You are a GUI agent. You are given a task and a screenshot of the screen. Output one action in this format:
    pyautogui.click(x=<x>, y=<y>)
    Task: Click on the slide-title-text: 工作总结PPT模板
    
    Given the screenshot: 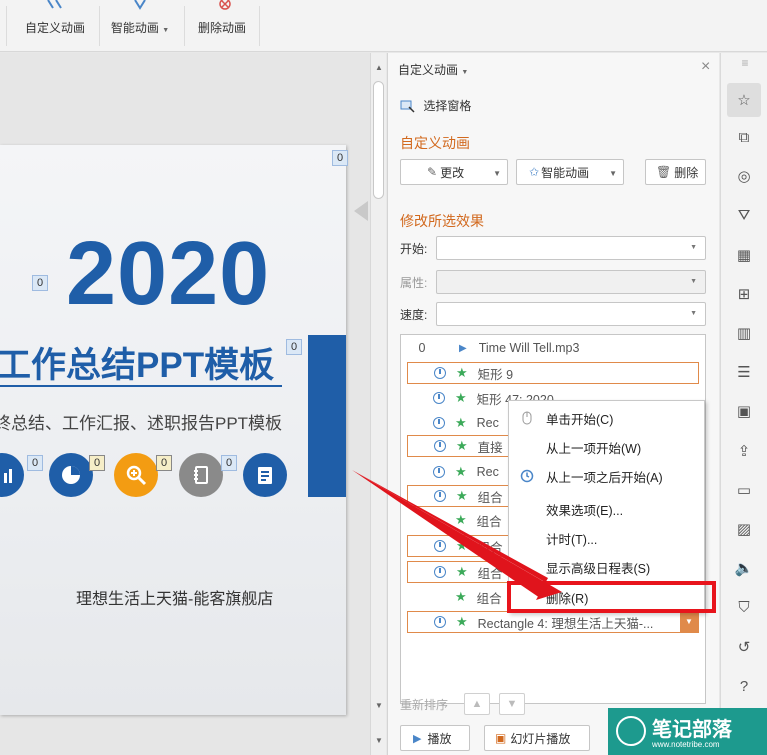 What is the action you would take?
    pyautogui.click(x=137, y=362)
    